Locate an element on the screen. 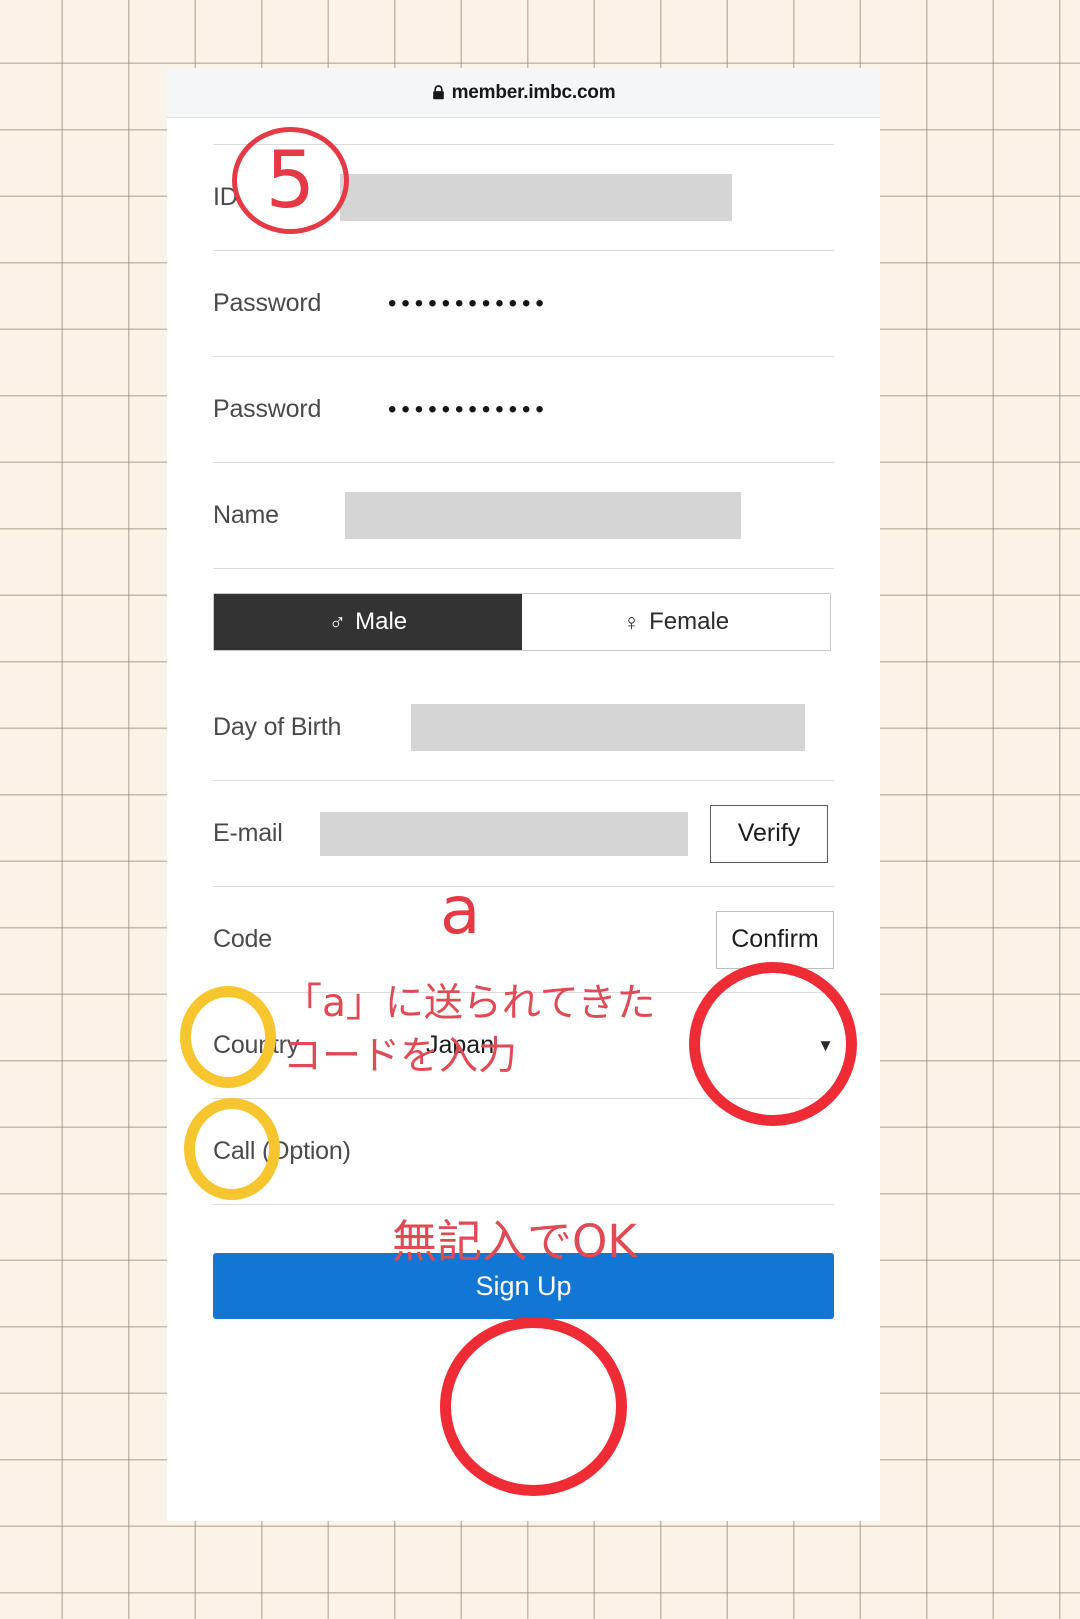 This screenshot has width=1080, height=1619. gender-option-female: ♀ Female is located at coordinates (676, 622).